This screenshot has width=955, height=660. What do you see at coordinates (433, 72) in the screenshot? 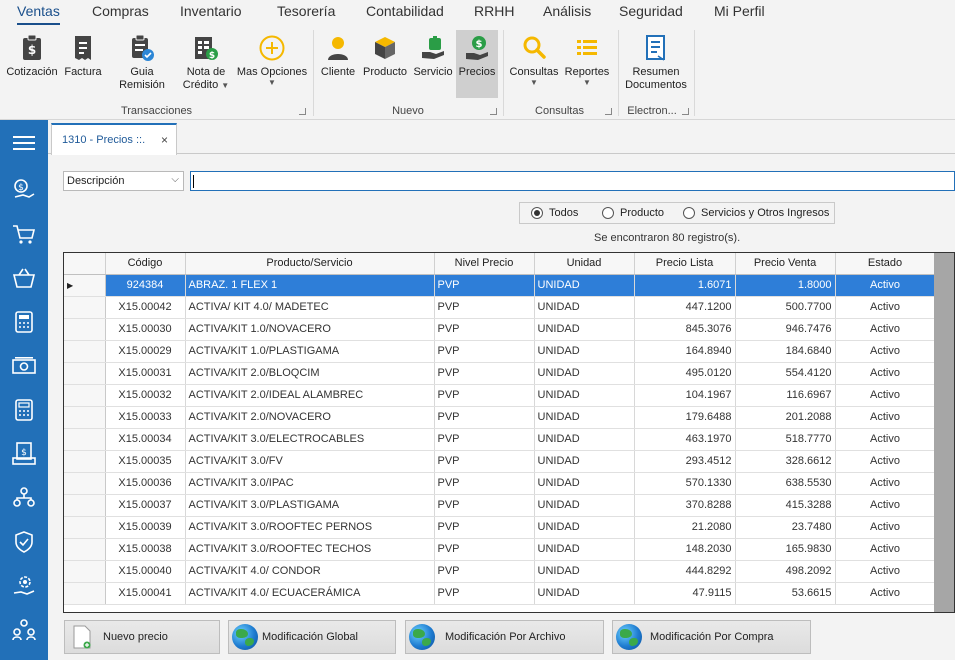
I see `servicio-label: Servicio` at bounding box center [433, 72].